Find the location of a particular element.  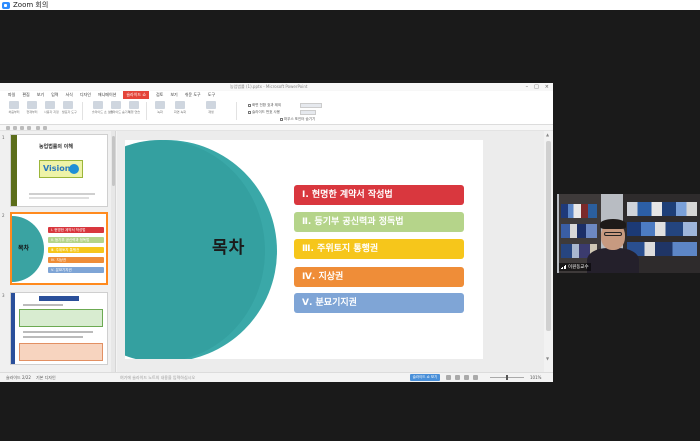

sorter-view-icon is located at coordinates (457, 377).